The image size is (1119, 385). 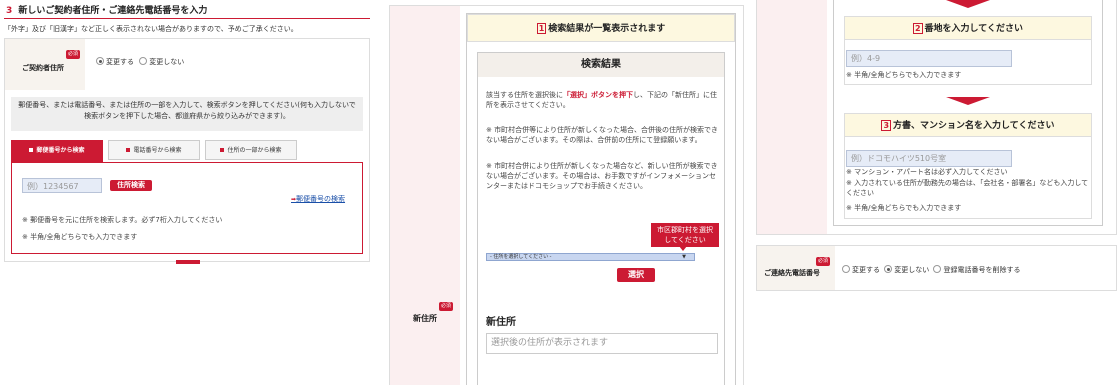 I want to click on postal-search-link: ➡郵便番号の検索, so click(x=318, y=199).